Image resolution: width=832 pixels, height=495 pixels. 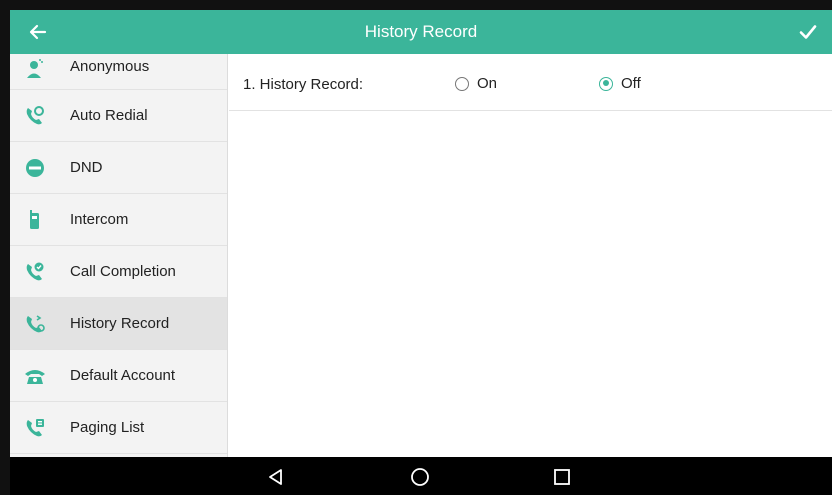 I want to click on navigation-bar, so click(x=421, y=476).